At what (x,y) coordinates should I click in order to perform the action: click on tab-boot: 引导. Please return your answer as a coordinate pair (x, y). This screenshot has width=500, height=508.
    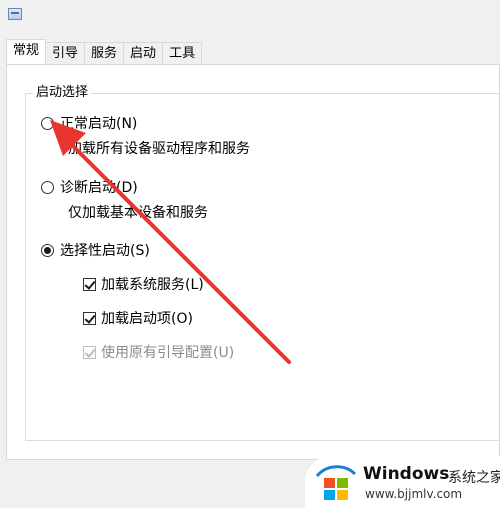
    Looking at the image, I should click on (65, 53).